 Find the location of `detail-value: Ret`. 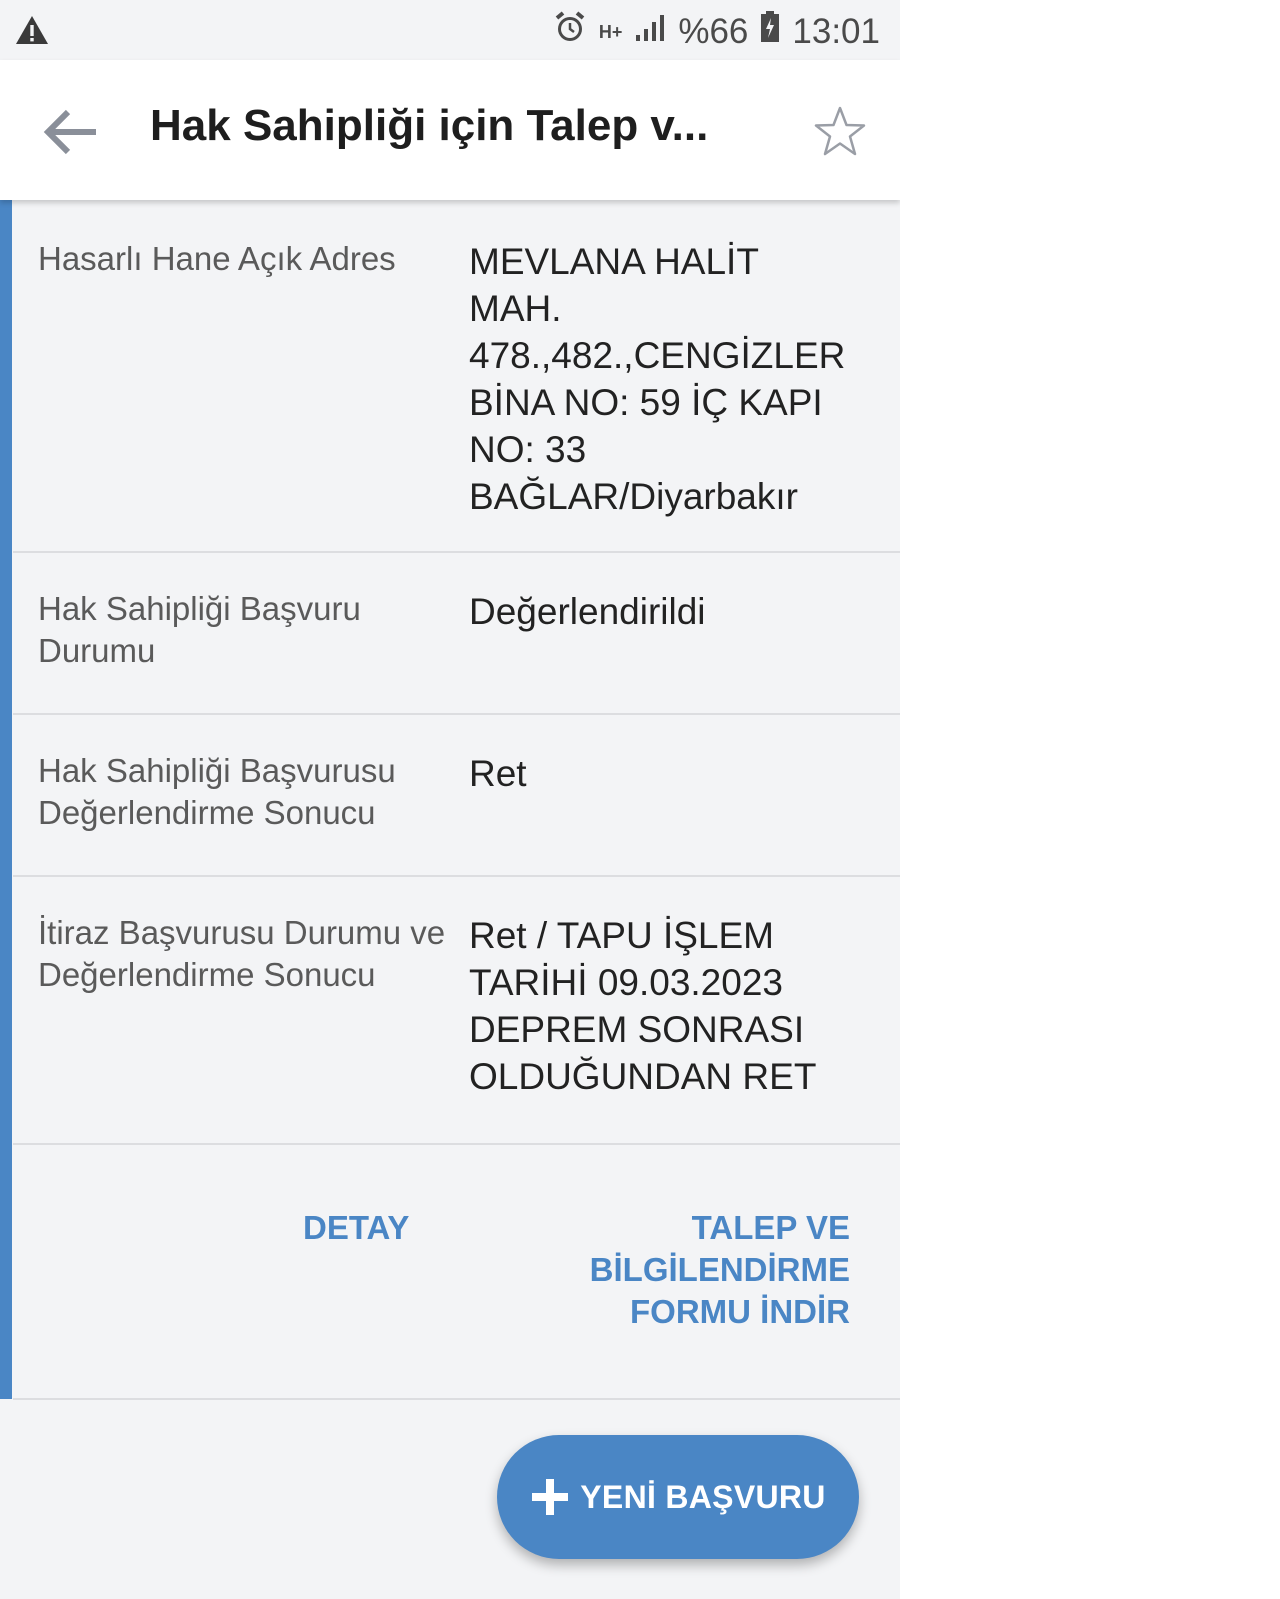

detail-value: Ret is located at coordinates (498, 773).